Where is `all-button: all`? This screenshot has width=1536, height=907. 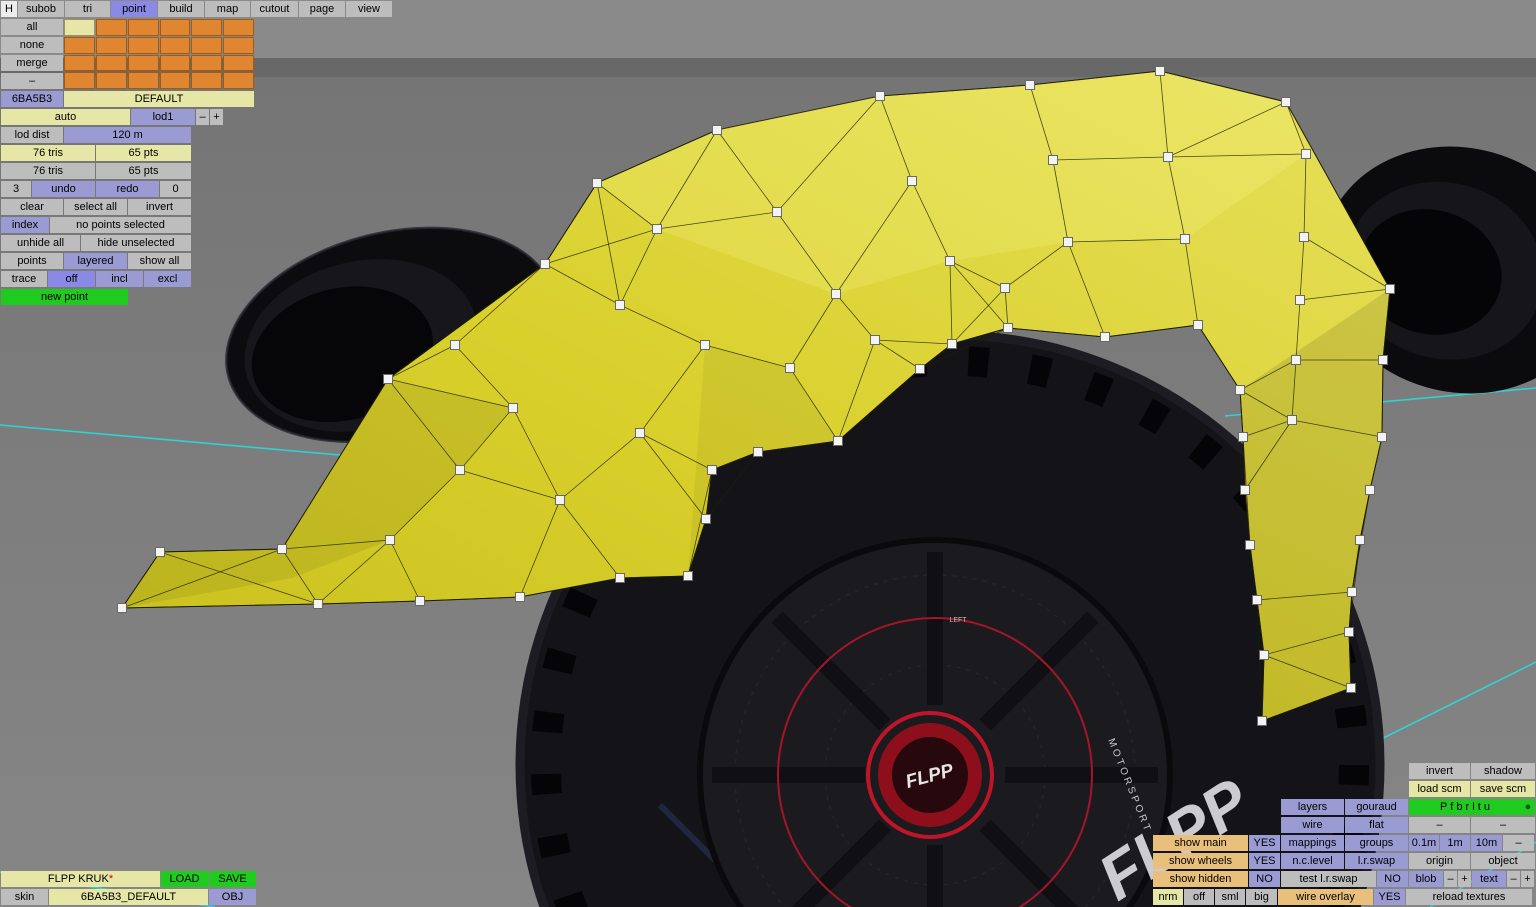 all-button: all is located at coordinates (32, 27).